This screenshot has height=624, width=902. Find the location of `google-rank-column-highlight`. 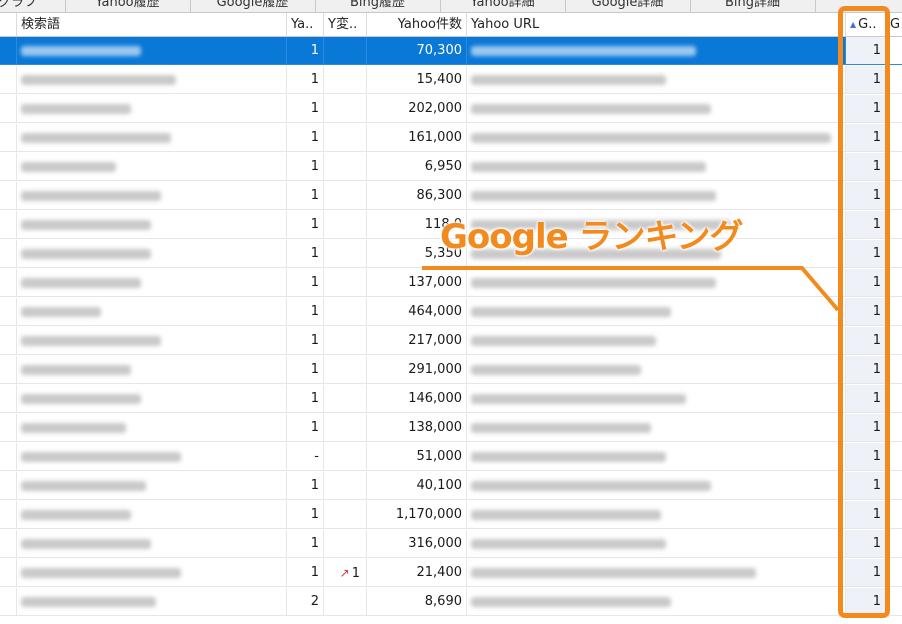

google-rank-column-highlight is located at coordinates (864, 312).